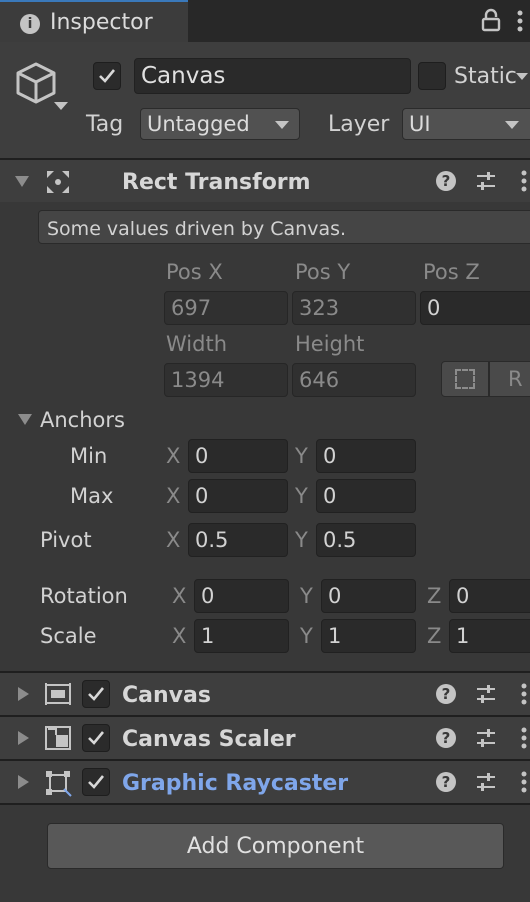 This screenshot has width=530, height=902. Describe the element at coordinates (179, 636) in the screenshot. I see `scale-x-label: X` at that location.